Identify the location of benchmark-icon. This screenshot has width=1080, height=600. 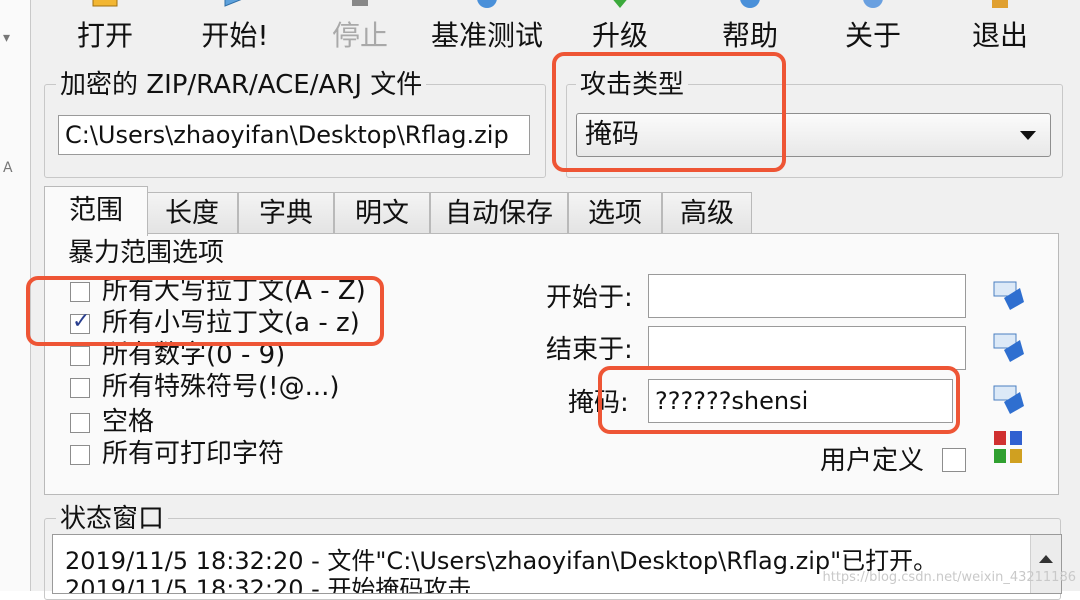
(487, 4).